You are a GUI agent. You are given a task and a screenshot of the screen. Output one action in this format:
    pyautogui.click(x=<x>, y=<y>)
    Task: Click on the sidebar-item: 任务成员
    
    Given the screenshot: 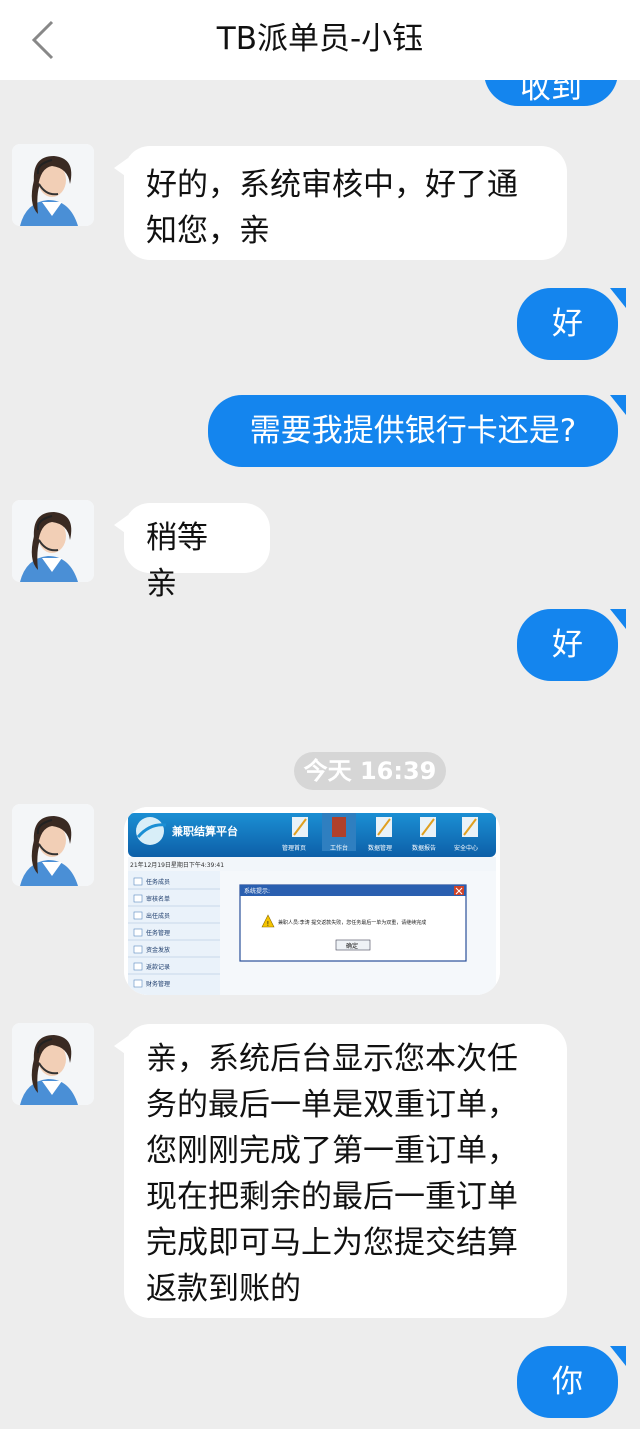 What is the action you would take?
    pyautogui.click(x=158, y=882)
    